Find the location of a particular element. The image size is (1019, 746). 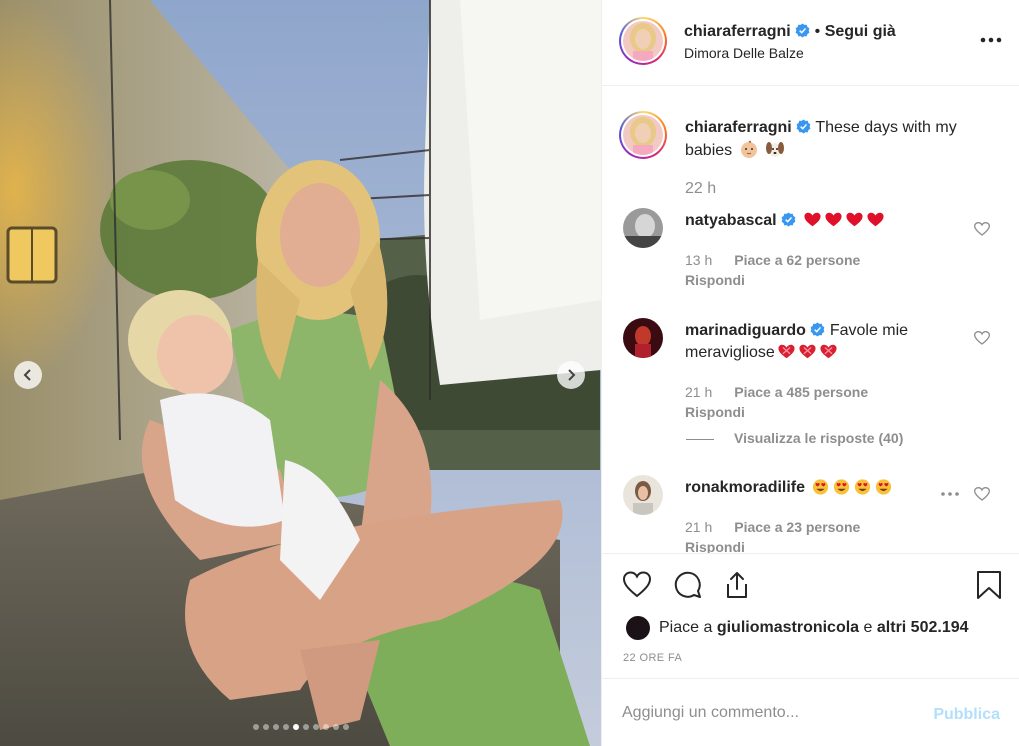

more-icon is located at coordinates (991, 40).